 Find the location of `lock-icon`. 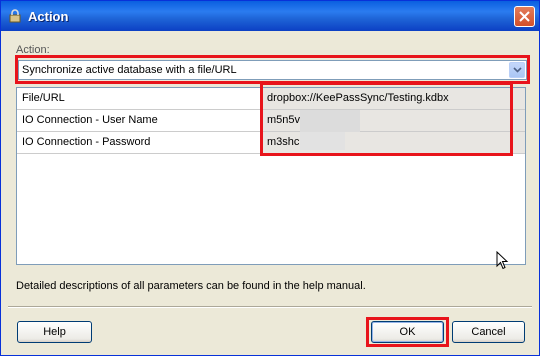

lock-icon is located at coordinates (15, 16).